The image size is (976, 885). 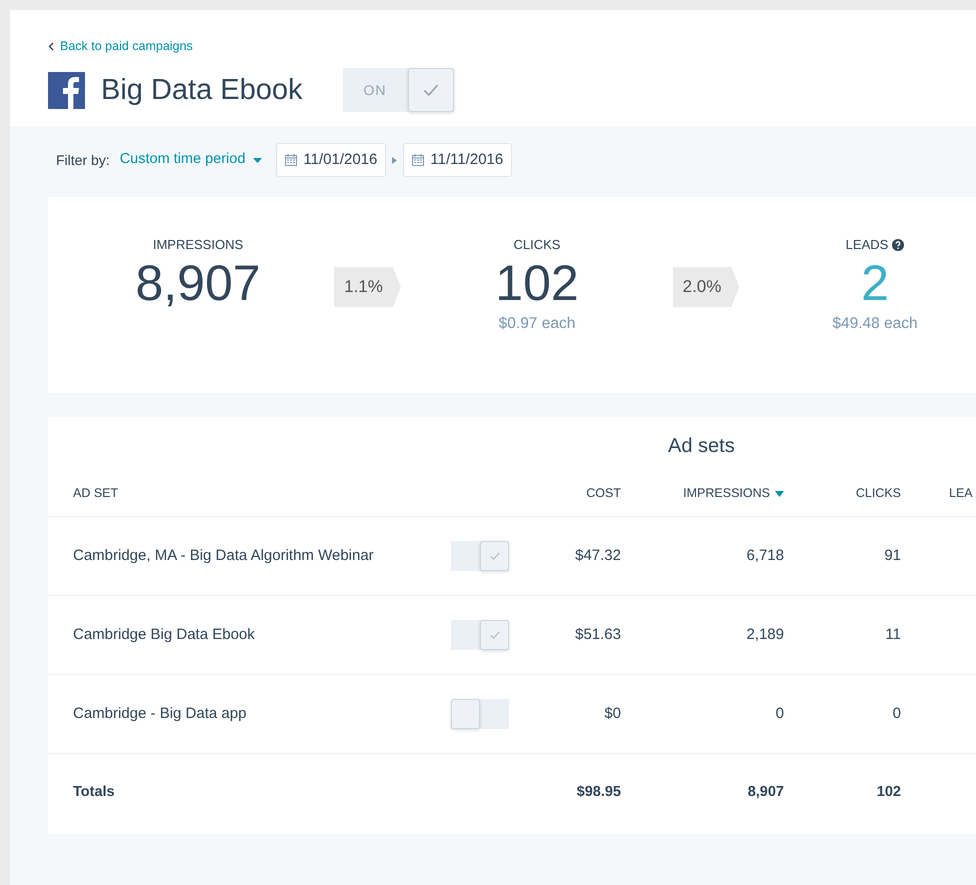 What do you see at coordinates (598, 792) in the screenshot?
I see `cost-total: $98.95` at bounding box center [598, 792].